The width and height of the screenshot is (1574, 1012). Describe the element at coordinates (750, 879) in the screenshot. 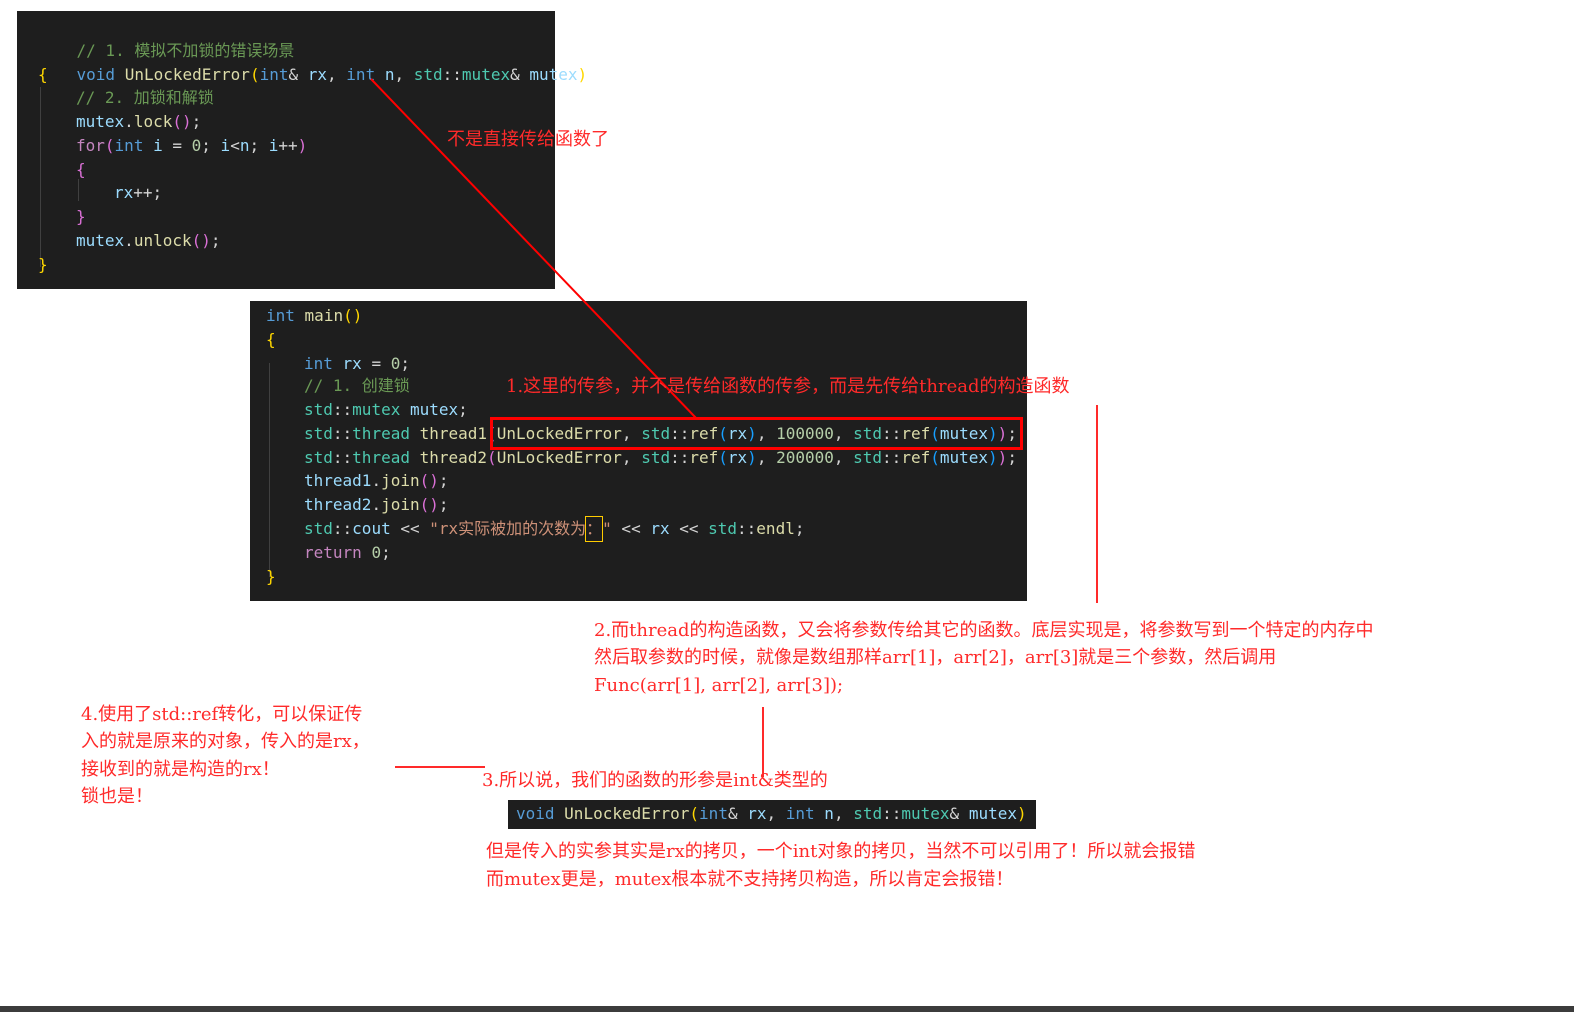

I see `annotation-line: 而mutex更是，mutex根本就不支持拷贝构造，所以肯定会报错！` at that location.